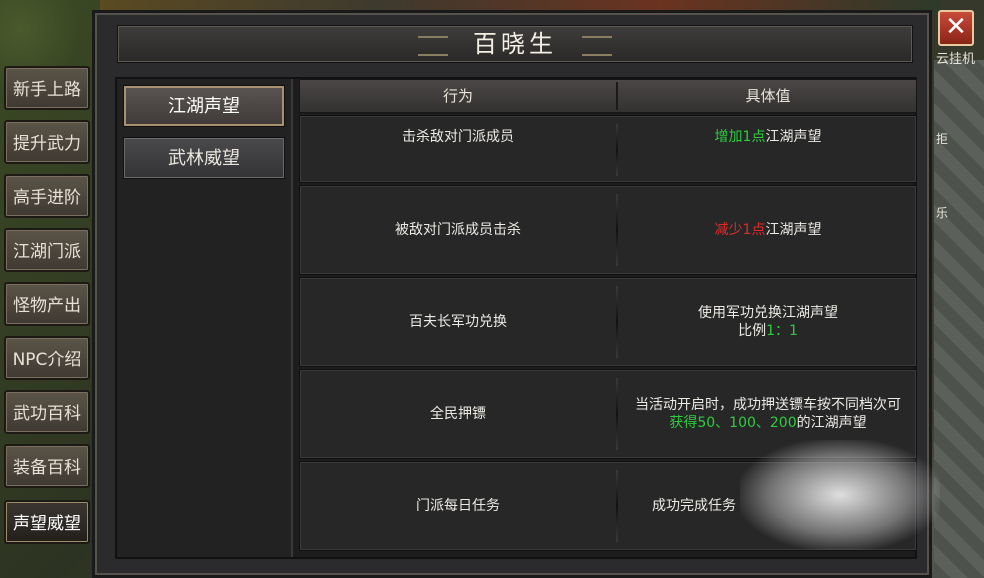  Describe the element at coordinates (47, 250) in the screenshot. I see `side-tab-sects: 江湖门派` at that location.